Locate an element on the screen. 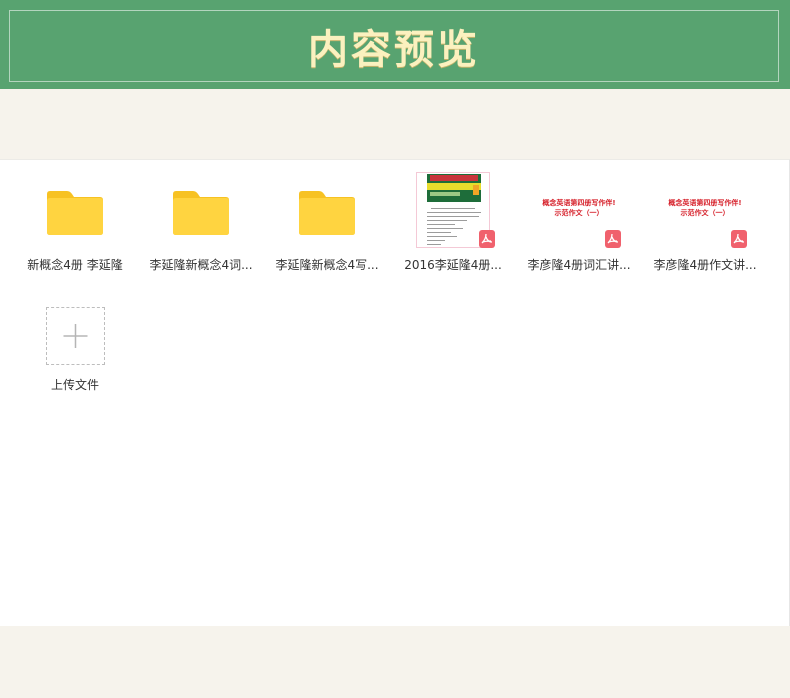  header-frame: 内容预览 is located at coordinates (394, 46).